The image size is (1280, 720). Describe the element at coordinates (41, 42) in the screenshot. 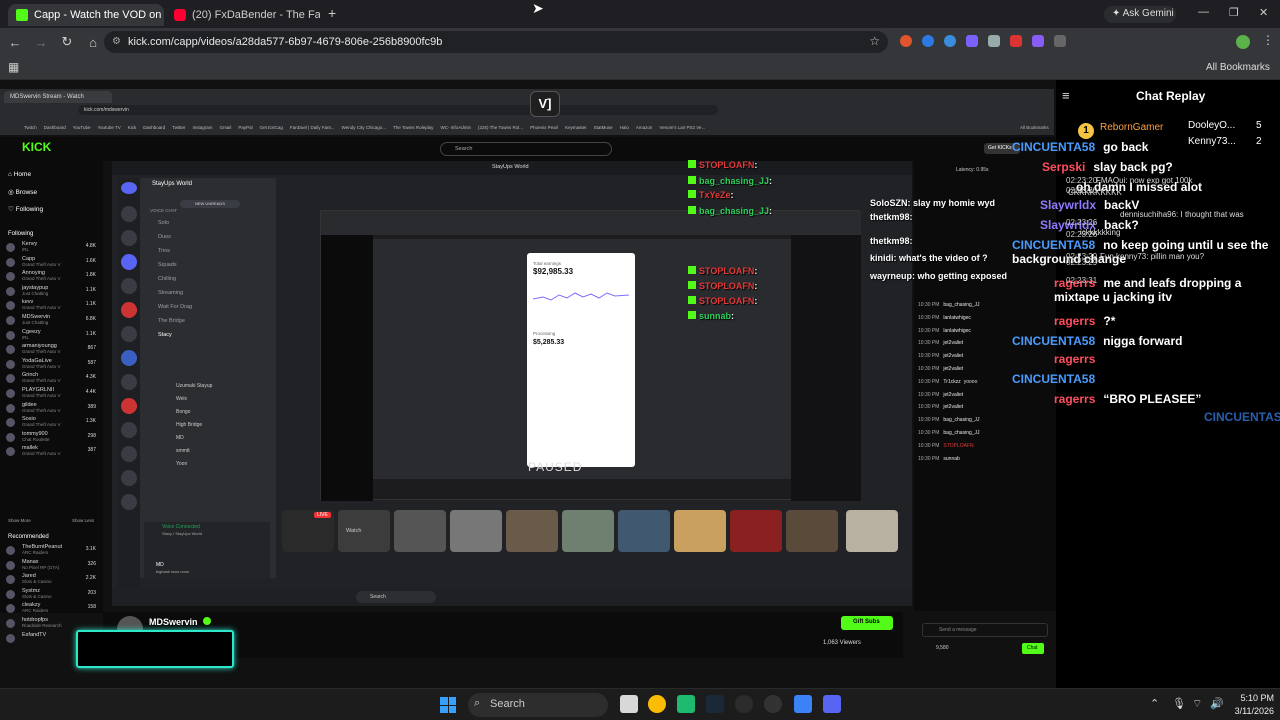

I see `forward-icon: →` at that location.